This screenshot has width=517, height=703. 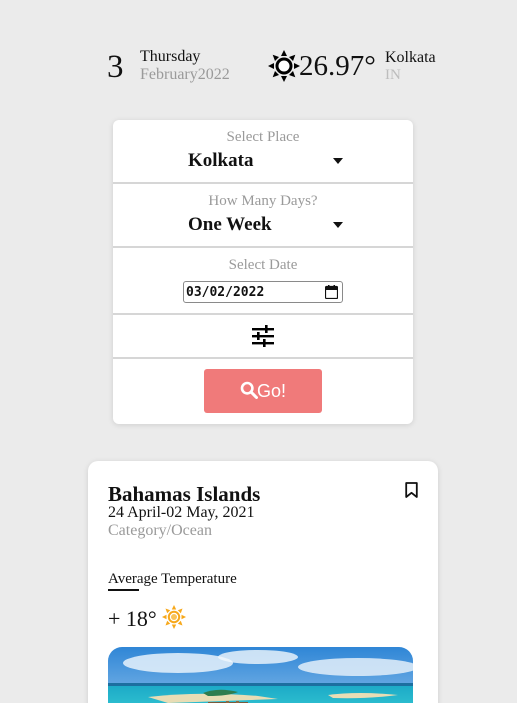 I want to click on date-value: 03/02/2022, so click(x=225, y=292).